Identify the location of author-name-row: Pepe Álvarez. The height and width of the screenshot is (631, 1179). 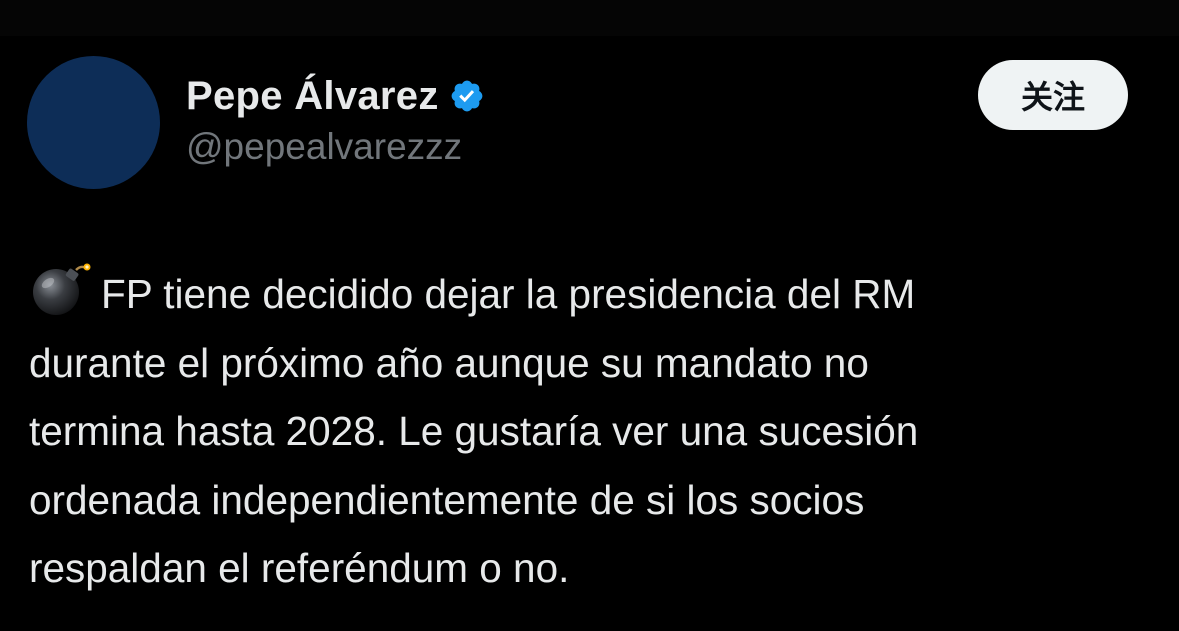
(335, 96).